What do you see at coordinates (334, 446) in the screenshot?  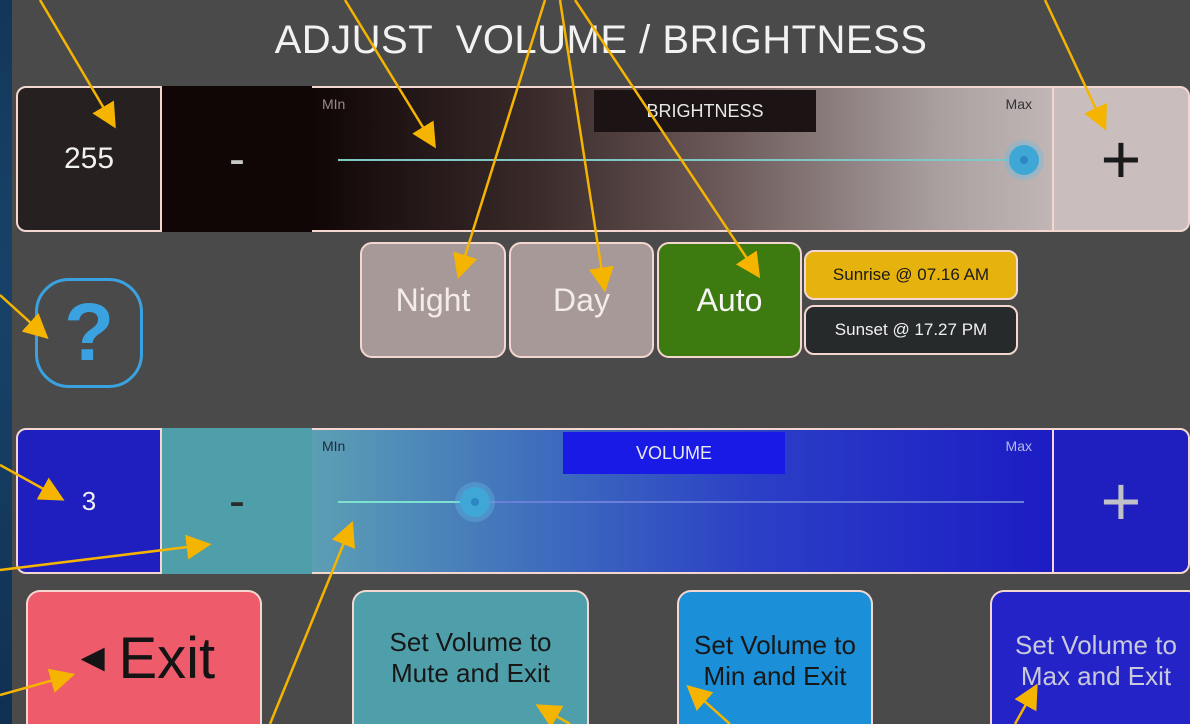 I see `volume-min-label: MIn` at bounding box center [334, 446].